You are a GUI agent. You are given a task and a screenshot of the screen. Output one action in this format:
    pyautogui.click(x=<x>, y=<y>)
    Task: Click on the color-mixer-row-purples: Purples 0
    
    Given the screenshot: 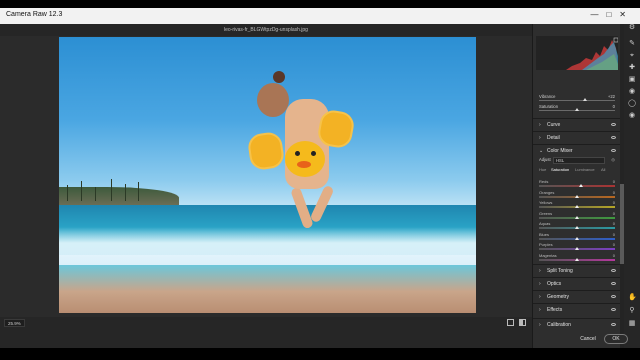 What is the action you would take?
    pyautogui.click(x=577, y=247)
    